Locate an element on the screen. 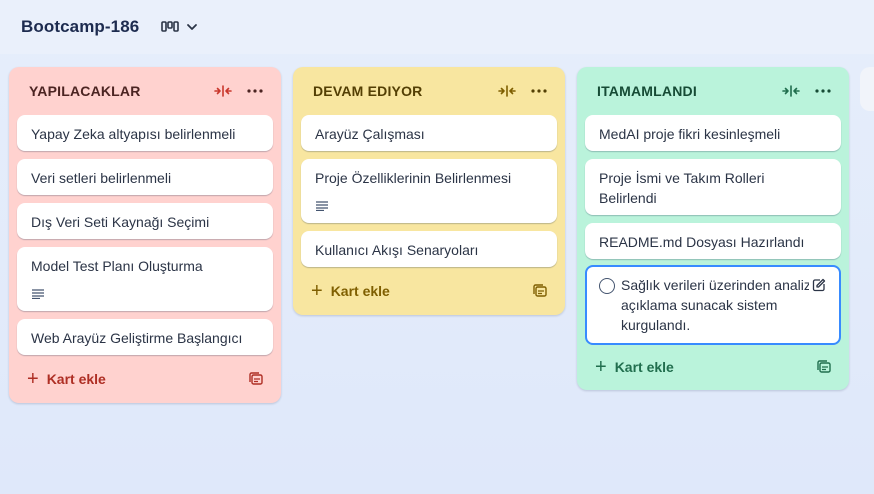  list-header: ITAMAMLANDI is located at coordinates (713, 91).